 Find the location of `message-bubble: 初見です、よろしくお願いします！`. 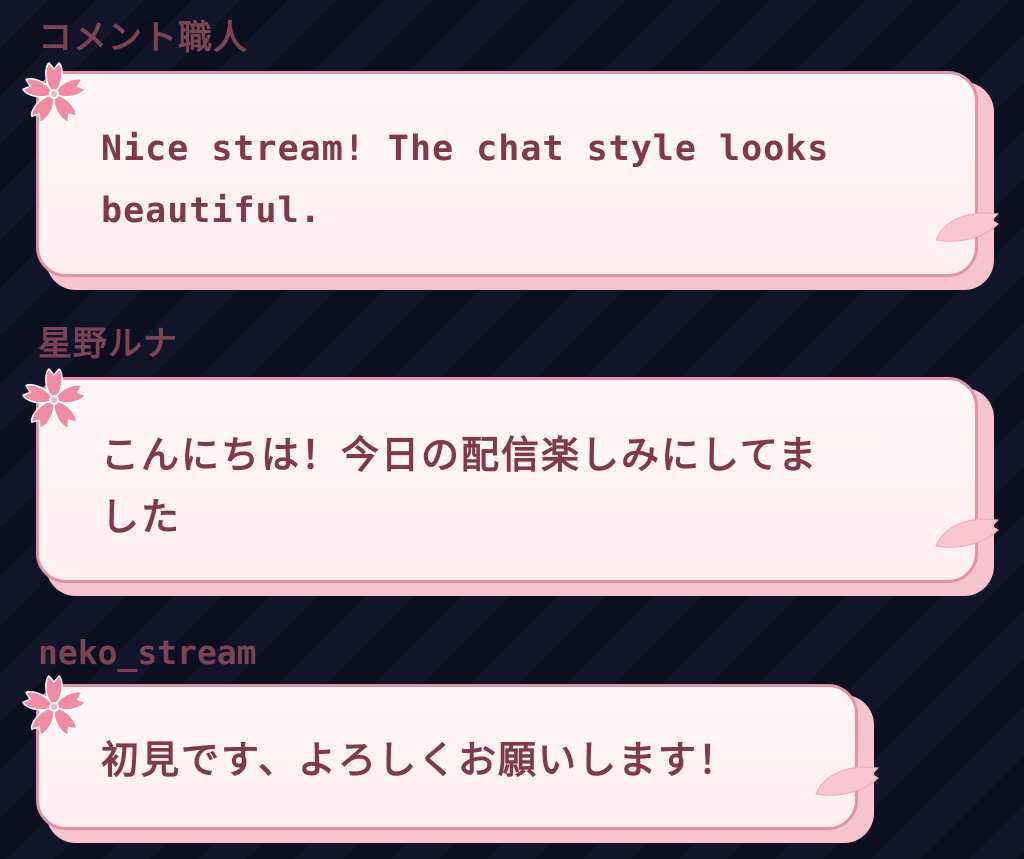

message-bubble: 初見です、よろしくお願いします！ is located at coordinates (447, 757).